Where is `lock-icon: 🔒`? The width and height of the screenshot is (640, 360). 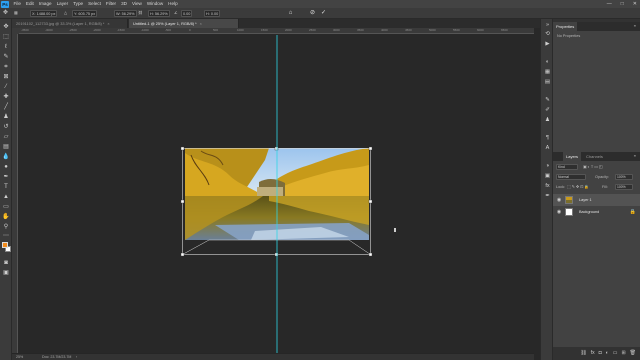
lock-icon: 🔒 is located at coordinates (633, 212).